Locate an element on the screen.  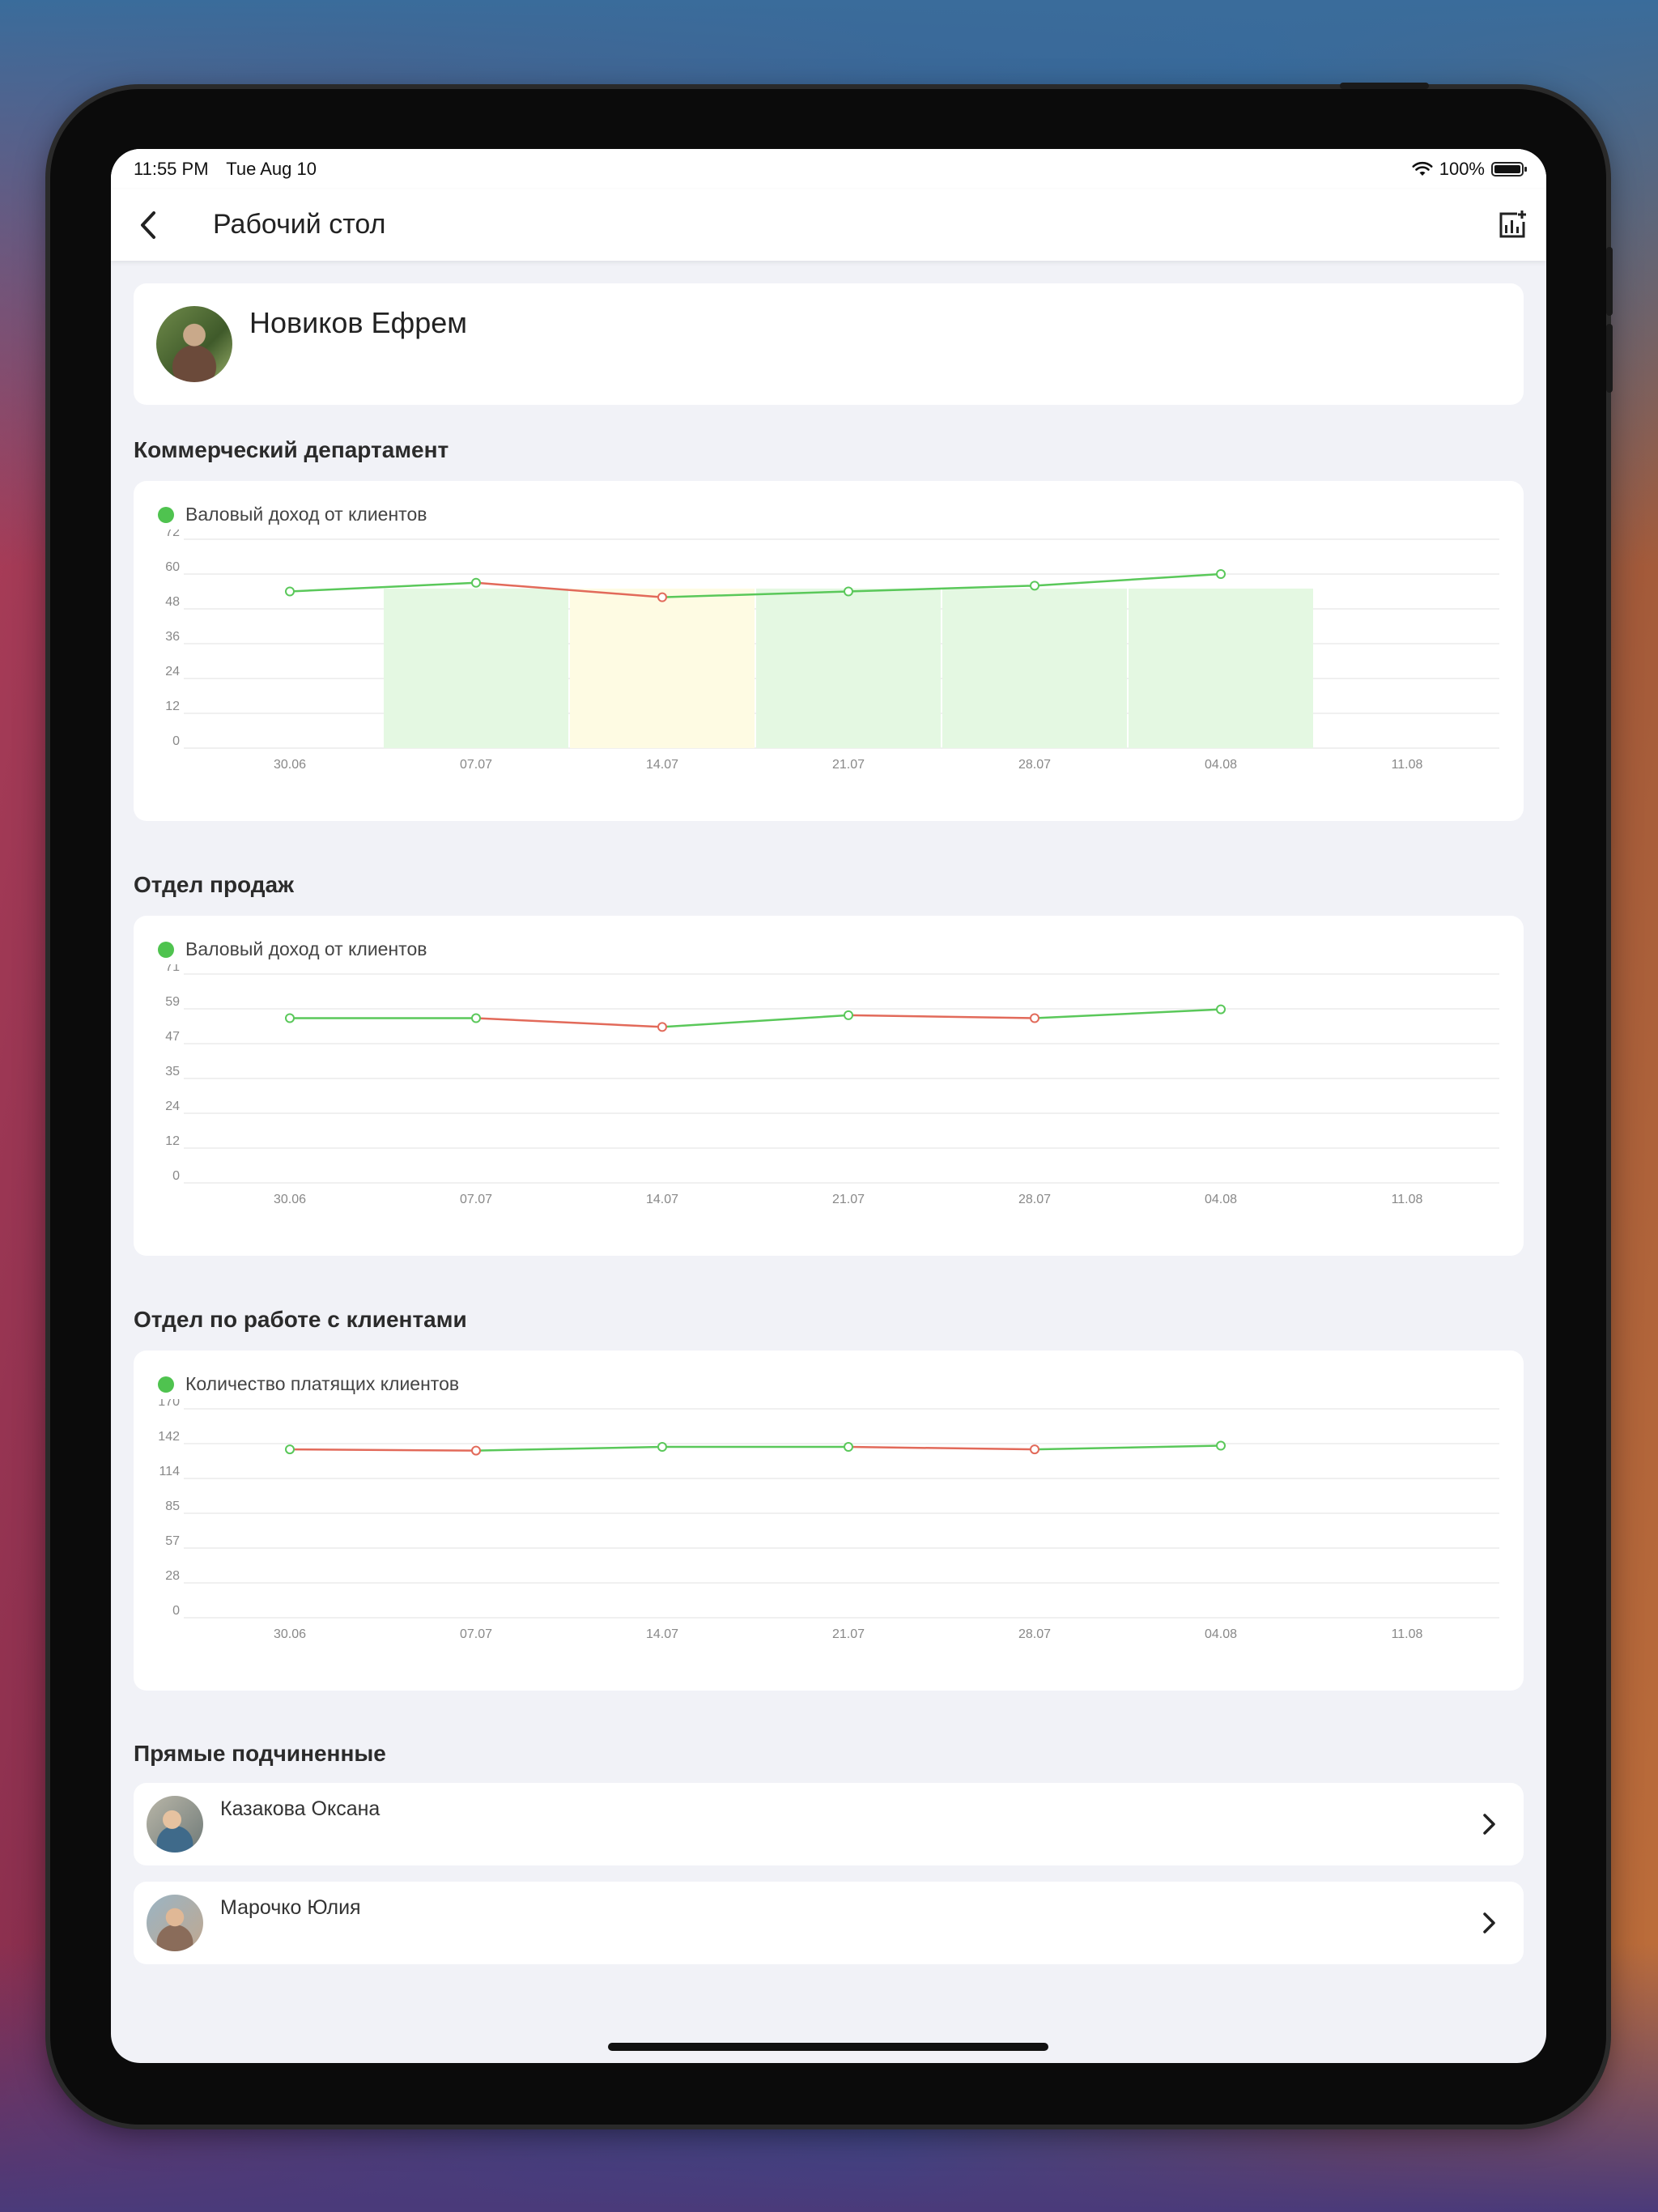
status-time: 11:55 PM is located at coordinates (171, 169).